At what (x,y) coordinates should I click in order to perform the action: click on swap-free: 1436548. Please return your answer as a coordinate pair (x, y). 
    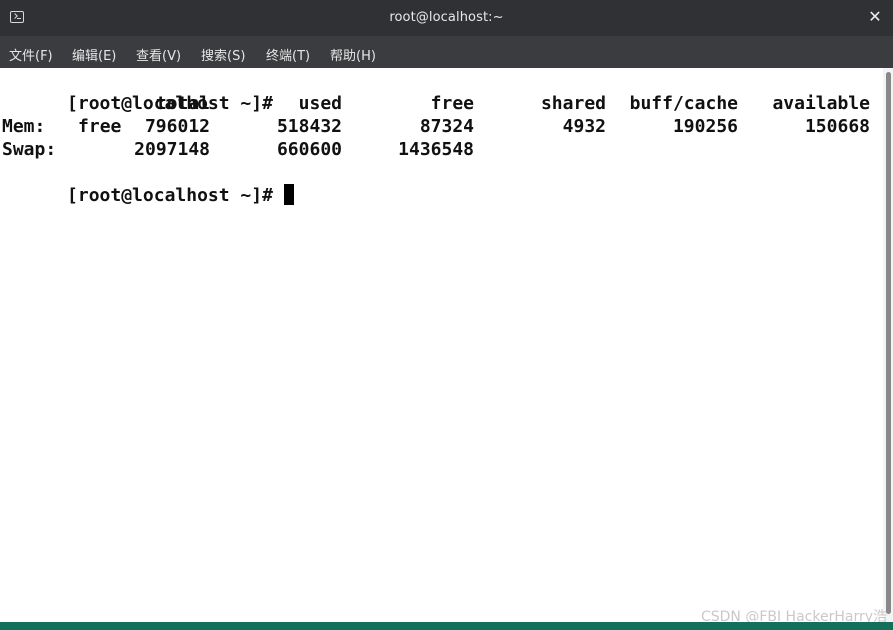
    Looking at the image, I should click on (436, 149).